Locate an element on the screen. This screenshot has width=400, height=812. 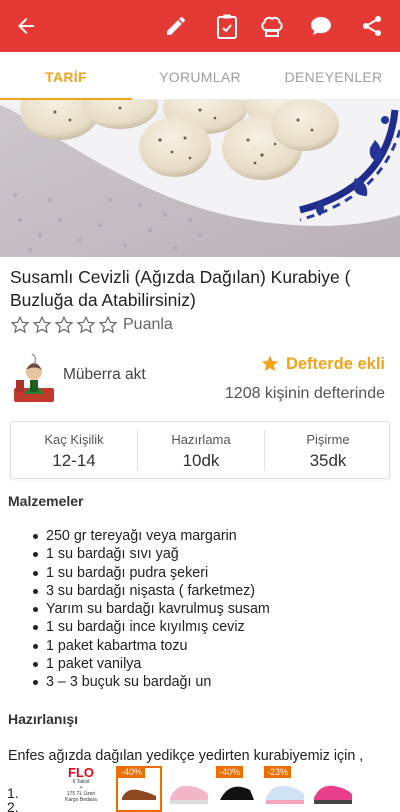
prep-time-stat: Hazırlama 10dk is located at coordinates (201, 450).